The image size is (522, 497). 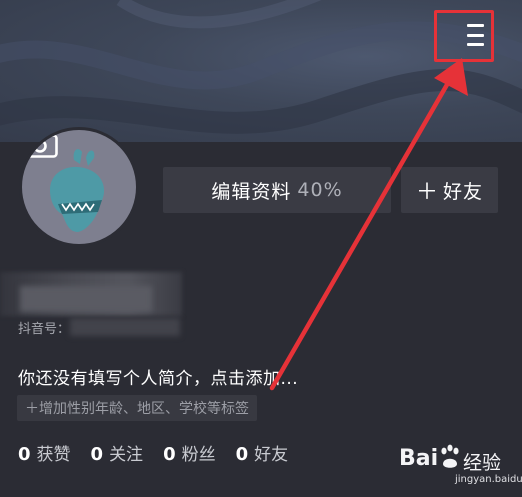 What do you see at coordinates (482, 463) in the screenshot?
I see `watermark-brand-cn: 经验` at bounding box center [482, 463].